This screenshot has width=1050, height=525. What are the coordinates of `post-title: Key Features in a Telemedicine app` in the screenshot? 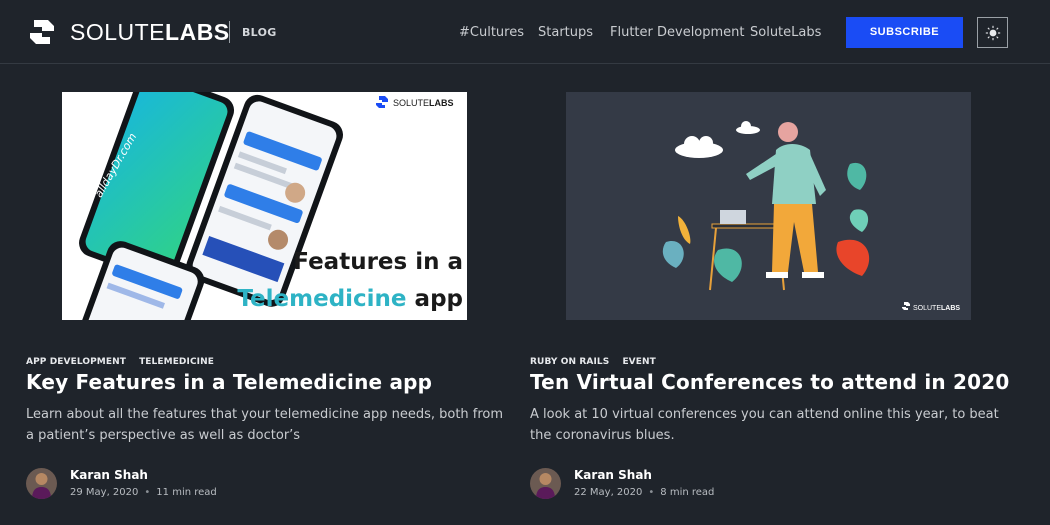 It's located at (229, 382).